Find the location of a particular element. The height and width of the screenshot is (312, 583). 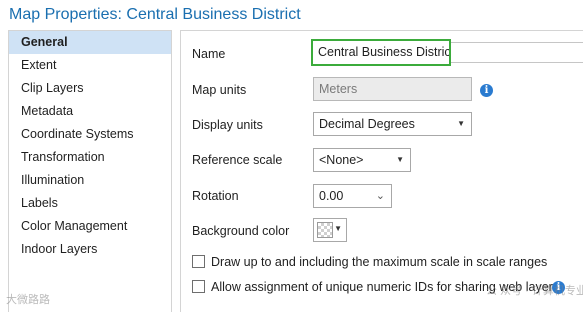

name-field-extension is located at coordinates (517, 52).